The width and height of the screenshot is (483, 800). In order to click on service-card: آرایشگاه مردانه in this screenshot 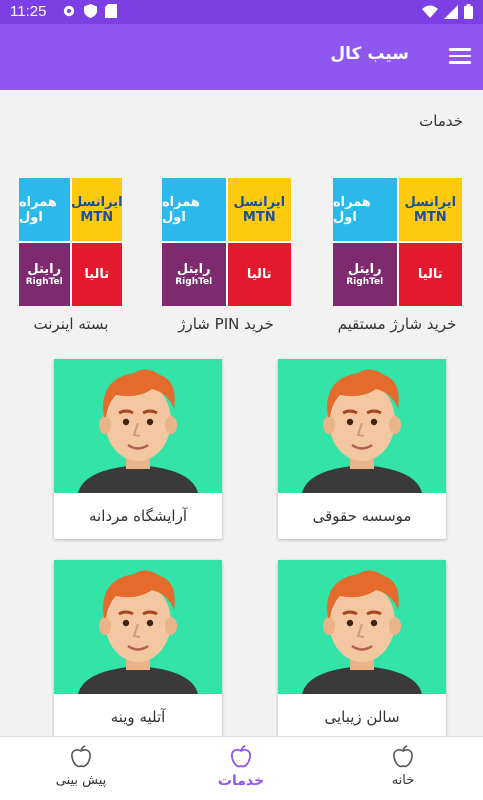, I will do `click(138, 449)`.